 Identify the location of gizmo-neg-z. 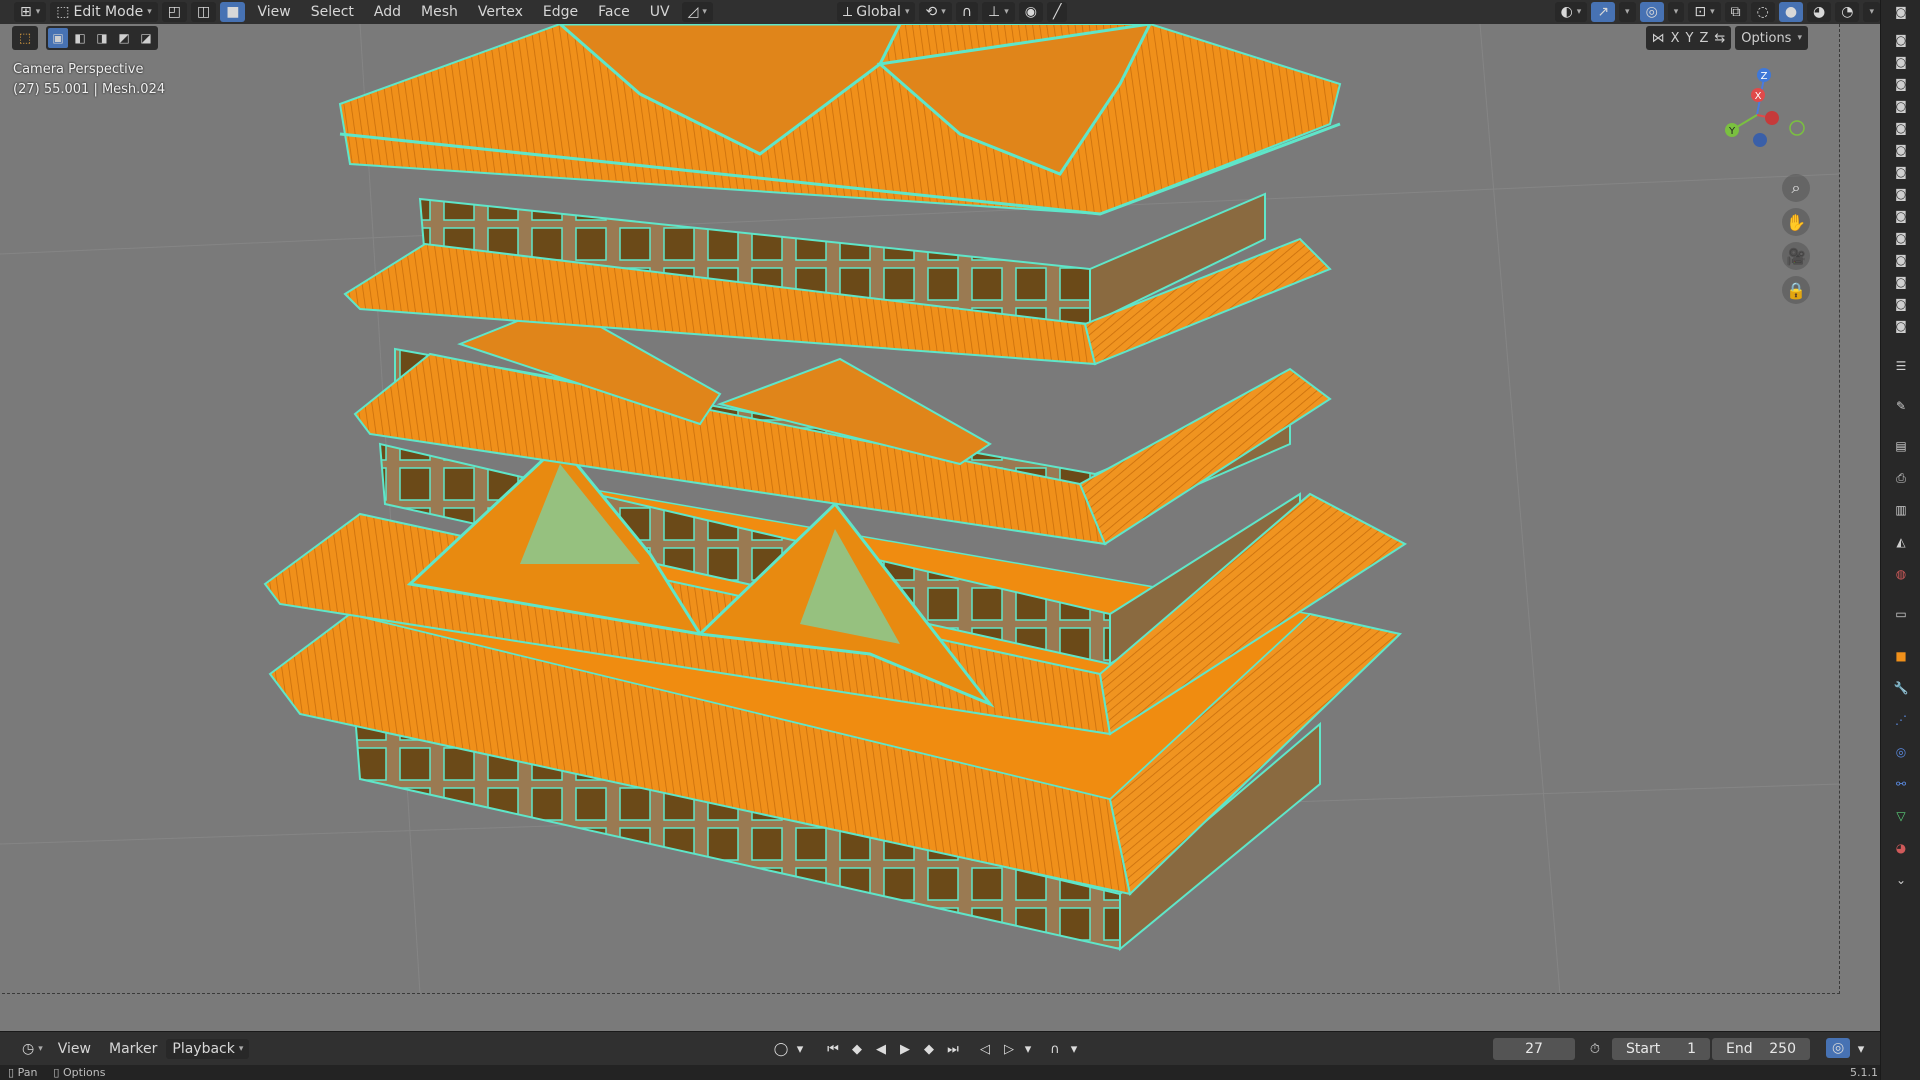
(1760, 140).